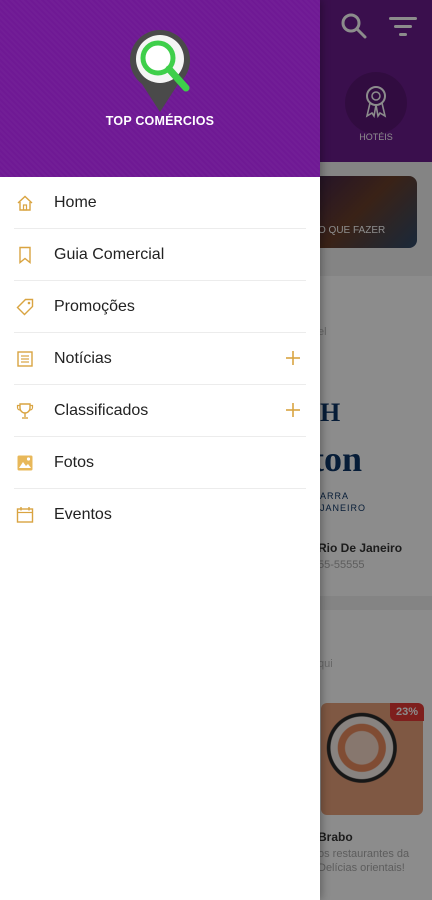 The image size is (432, 900). I want to click on menu-item-label: Promoções, so click(94, 306).